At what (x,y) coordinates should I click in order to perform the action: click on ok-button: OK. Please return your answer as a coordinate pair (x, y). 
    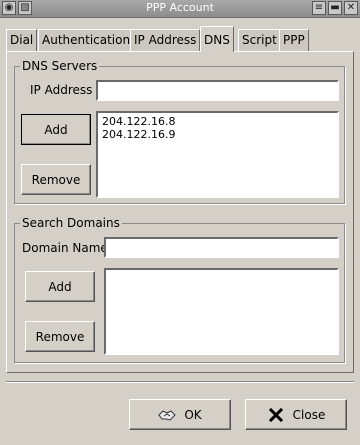
    Looking at the image, I should click on (180, 414).